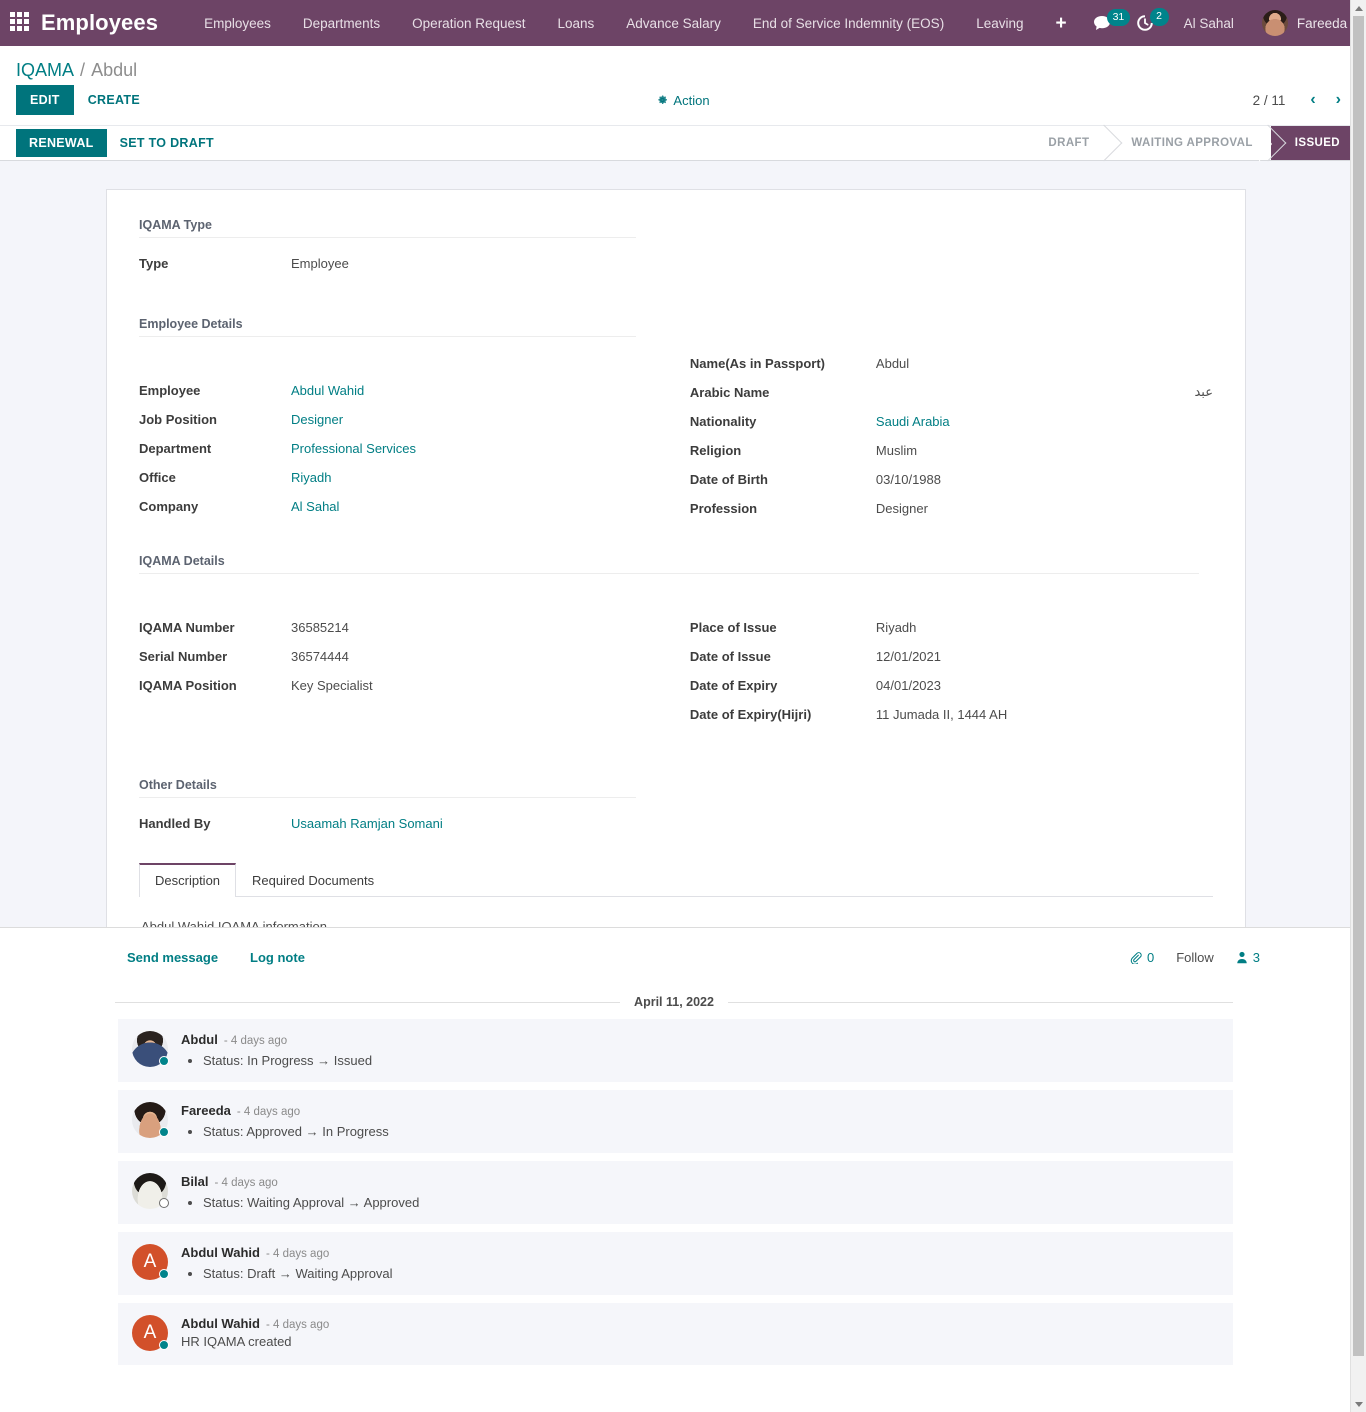 The image size is (1366, 1412). What do you see at coordinates (1312, 100) in the screenshot?
I see `pager-previous-button: ‹` at bounding box center [1312, 100].